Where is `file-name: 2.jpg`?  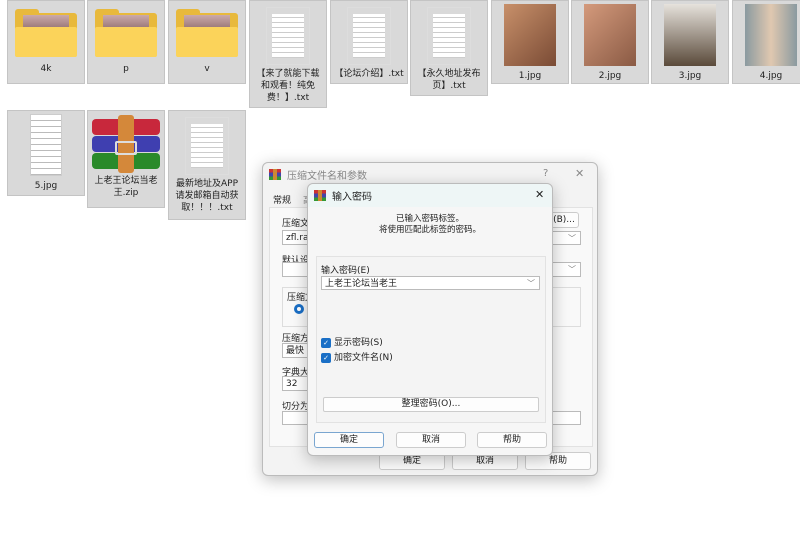 file-name: 2.jpg is located at coordinates (610, 76).